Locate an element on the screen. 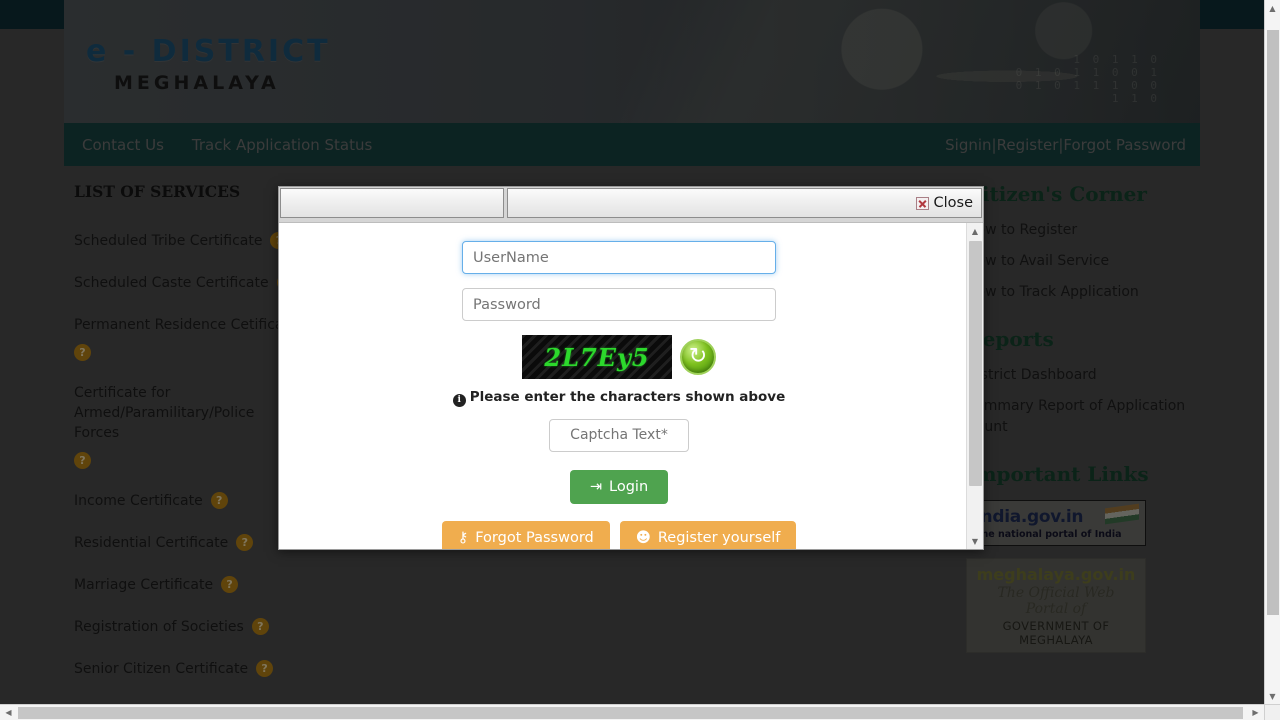 This screenshot has width=1280, height=720. username-input is located at coordinates (619, 257).